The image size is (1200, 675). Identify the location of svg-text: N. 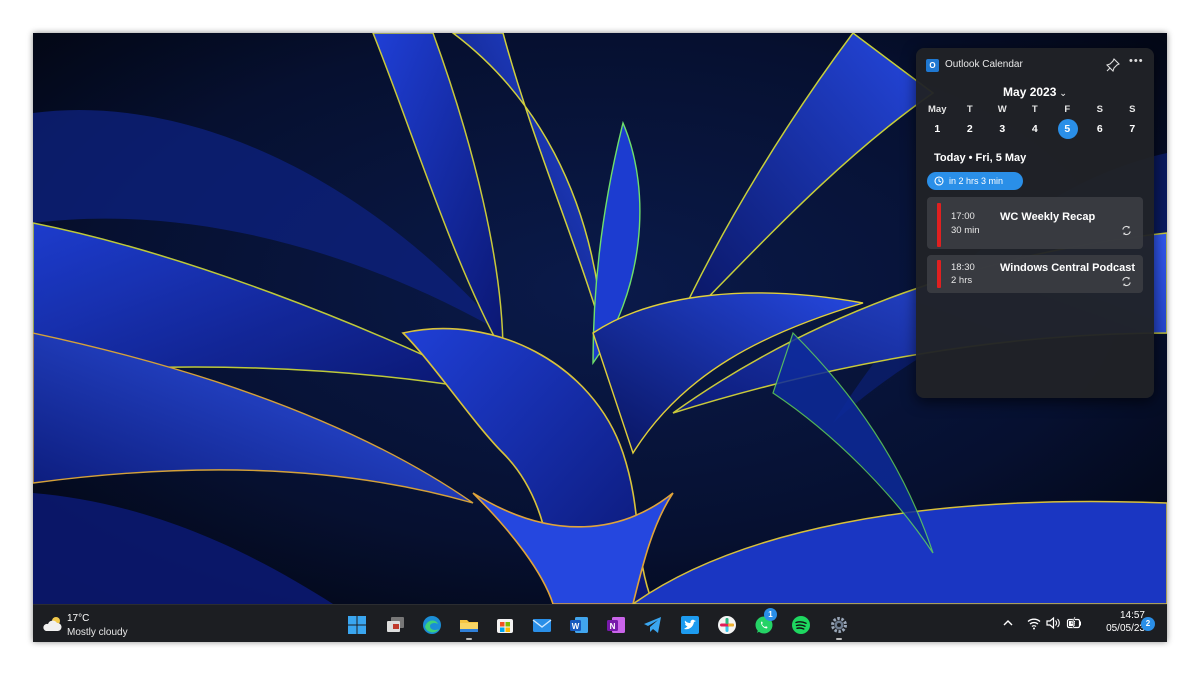
(613, 626).